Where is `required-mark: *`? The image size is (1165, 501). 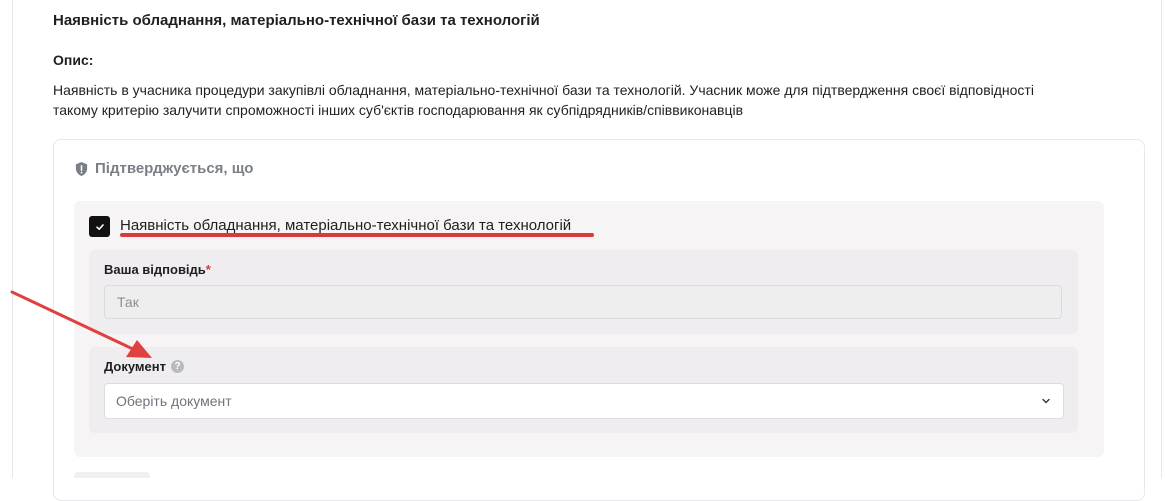
required-mark: * is located at coordinates (208, 269).